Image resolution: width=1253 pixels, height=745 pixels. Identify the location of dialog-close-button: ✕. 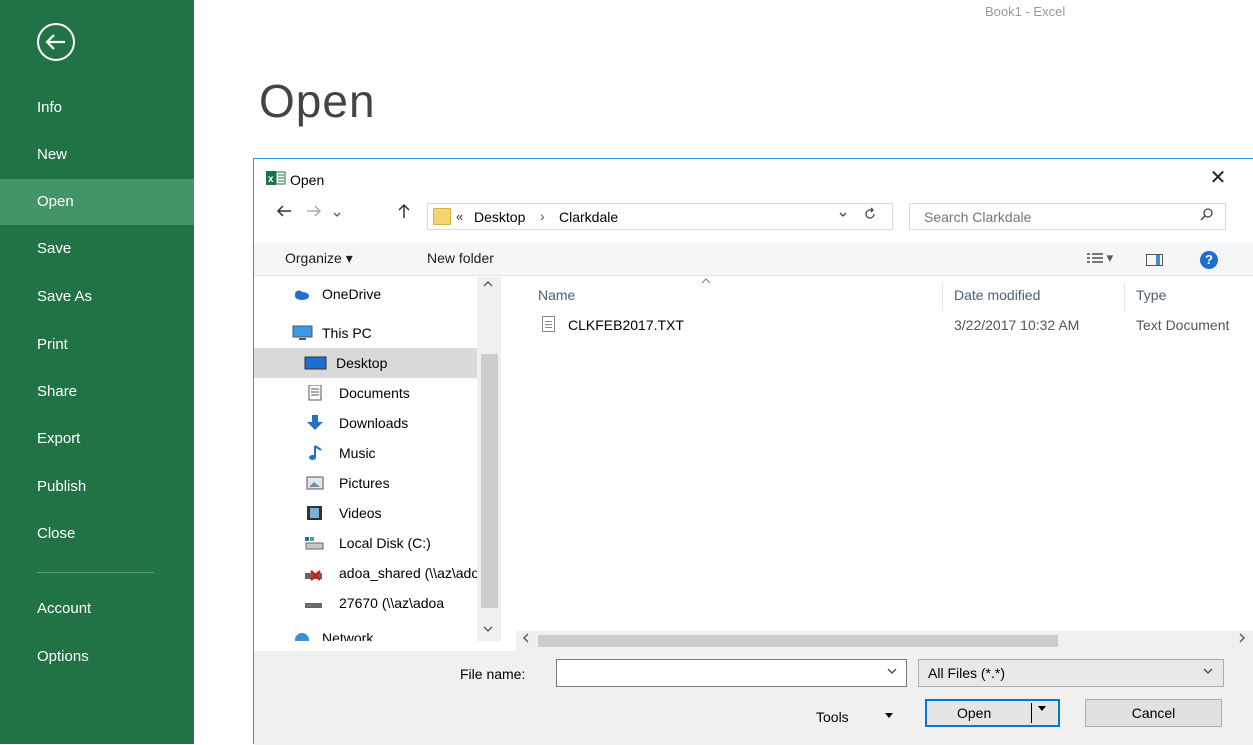
(1218, 179).